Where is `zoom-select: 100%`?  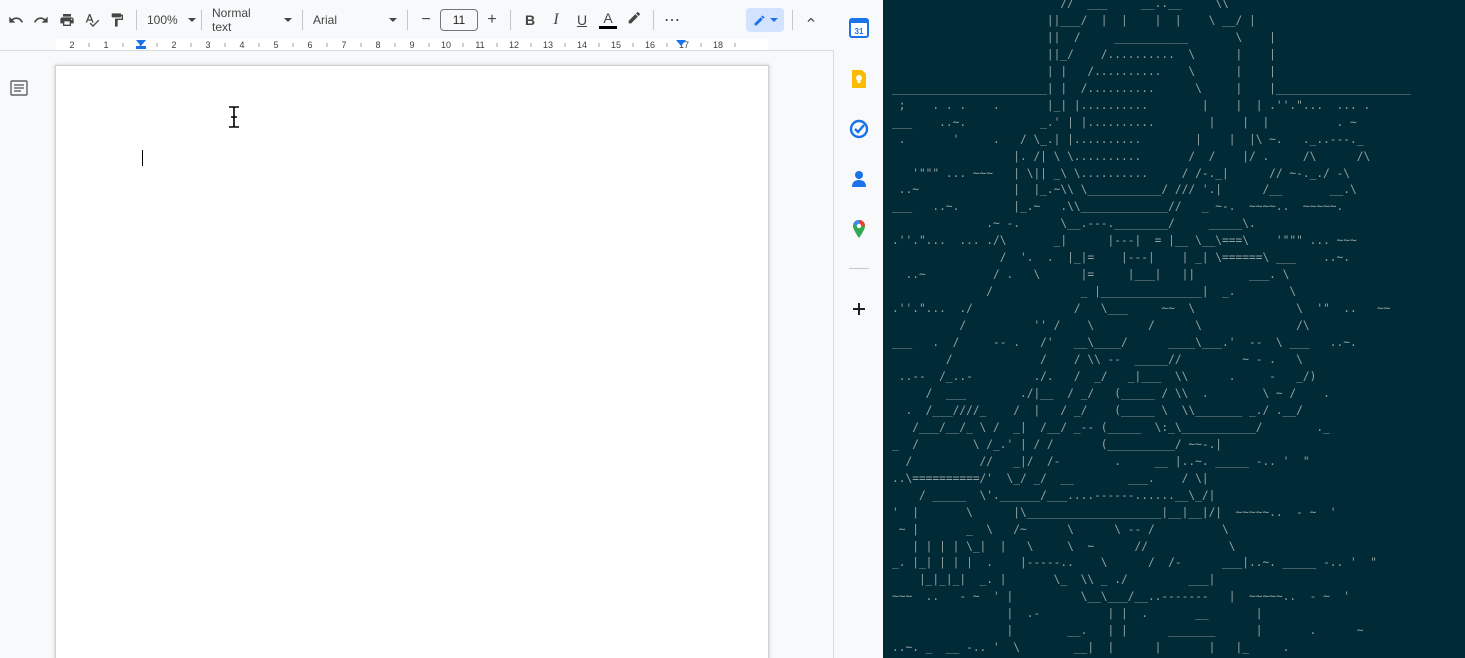 zoom-select: 100% is located at coordinates (169, 20).